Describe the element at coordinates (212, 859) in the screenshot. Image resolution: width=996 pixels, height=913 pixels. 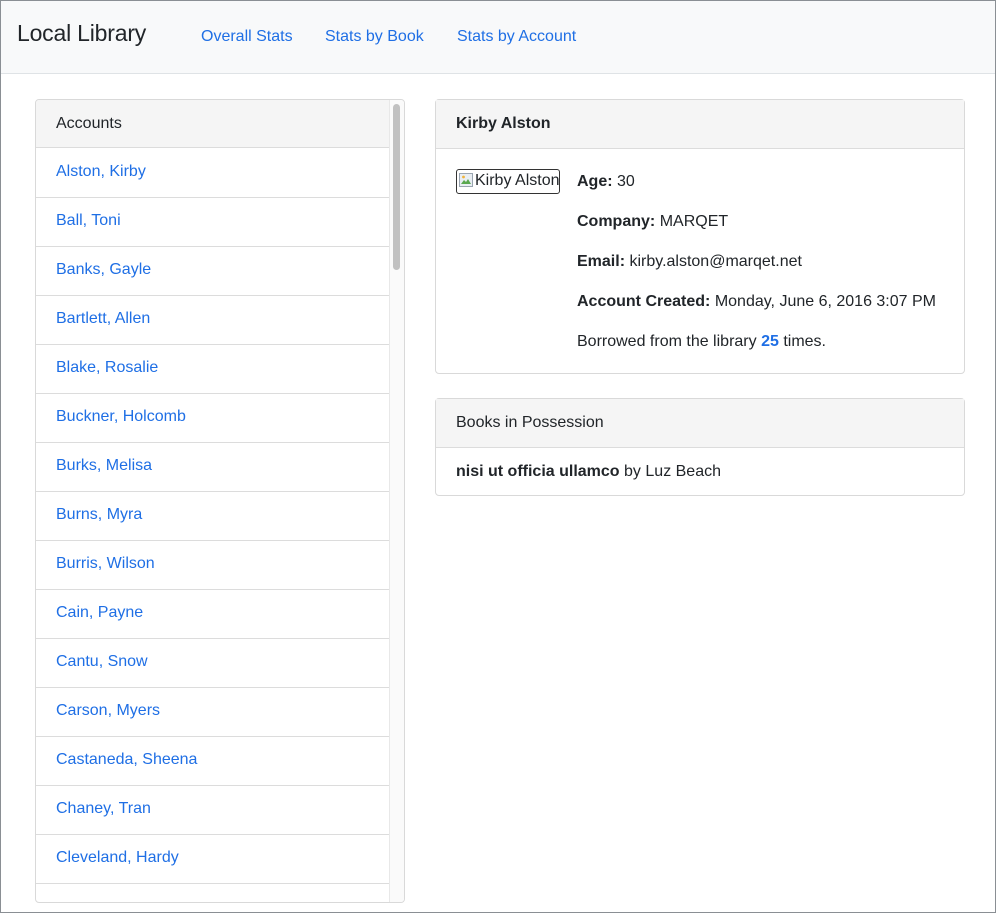
I see `account-item: Cleveland, Hardy` at that location.